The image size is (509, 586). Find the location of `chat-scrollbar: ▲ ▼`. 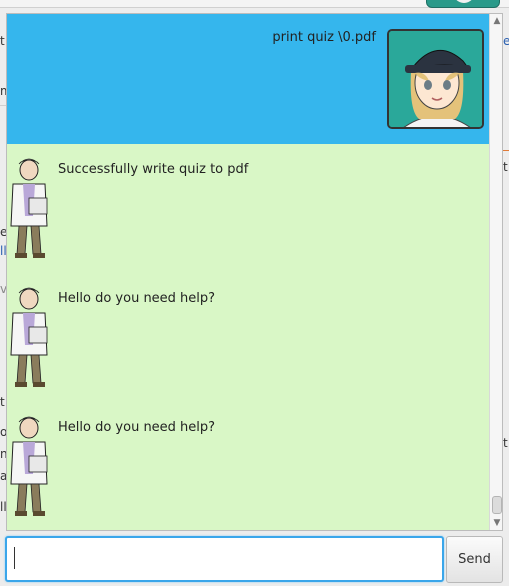

chat-scrollbar: ▲ ▼ is located at coordinates (495, 272).